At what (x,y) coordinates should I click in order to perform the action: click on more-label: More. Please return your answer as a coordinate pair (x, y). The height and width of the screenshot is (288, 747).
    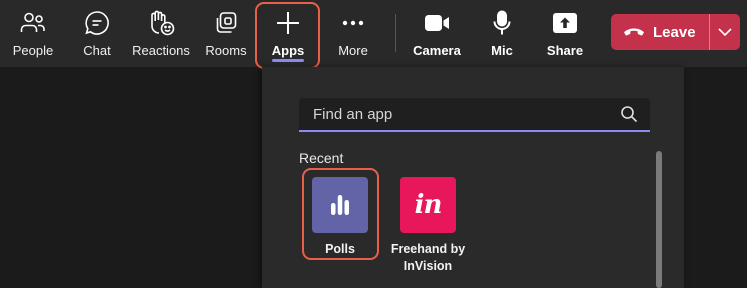
    Looking at the image, I should click on (353, 50).